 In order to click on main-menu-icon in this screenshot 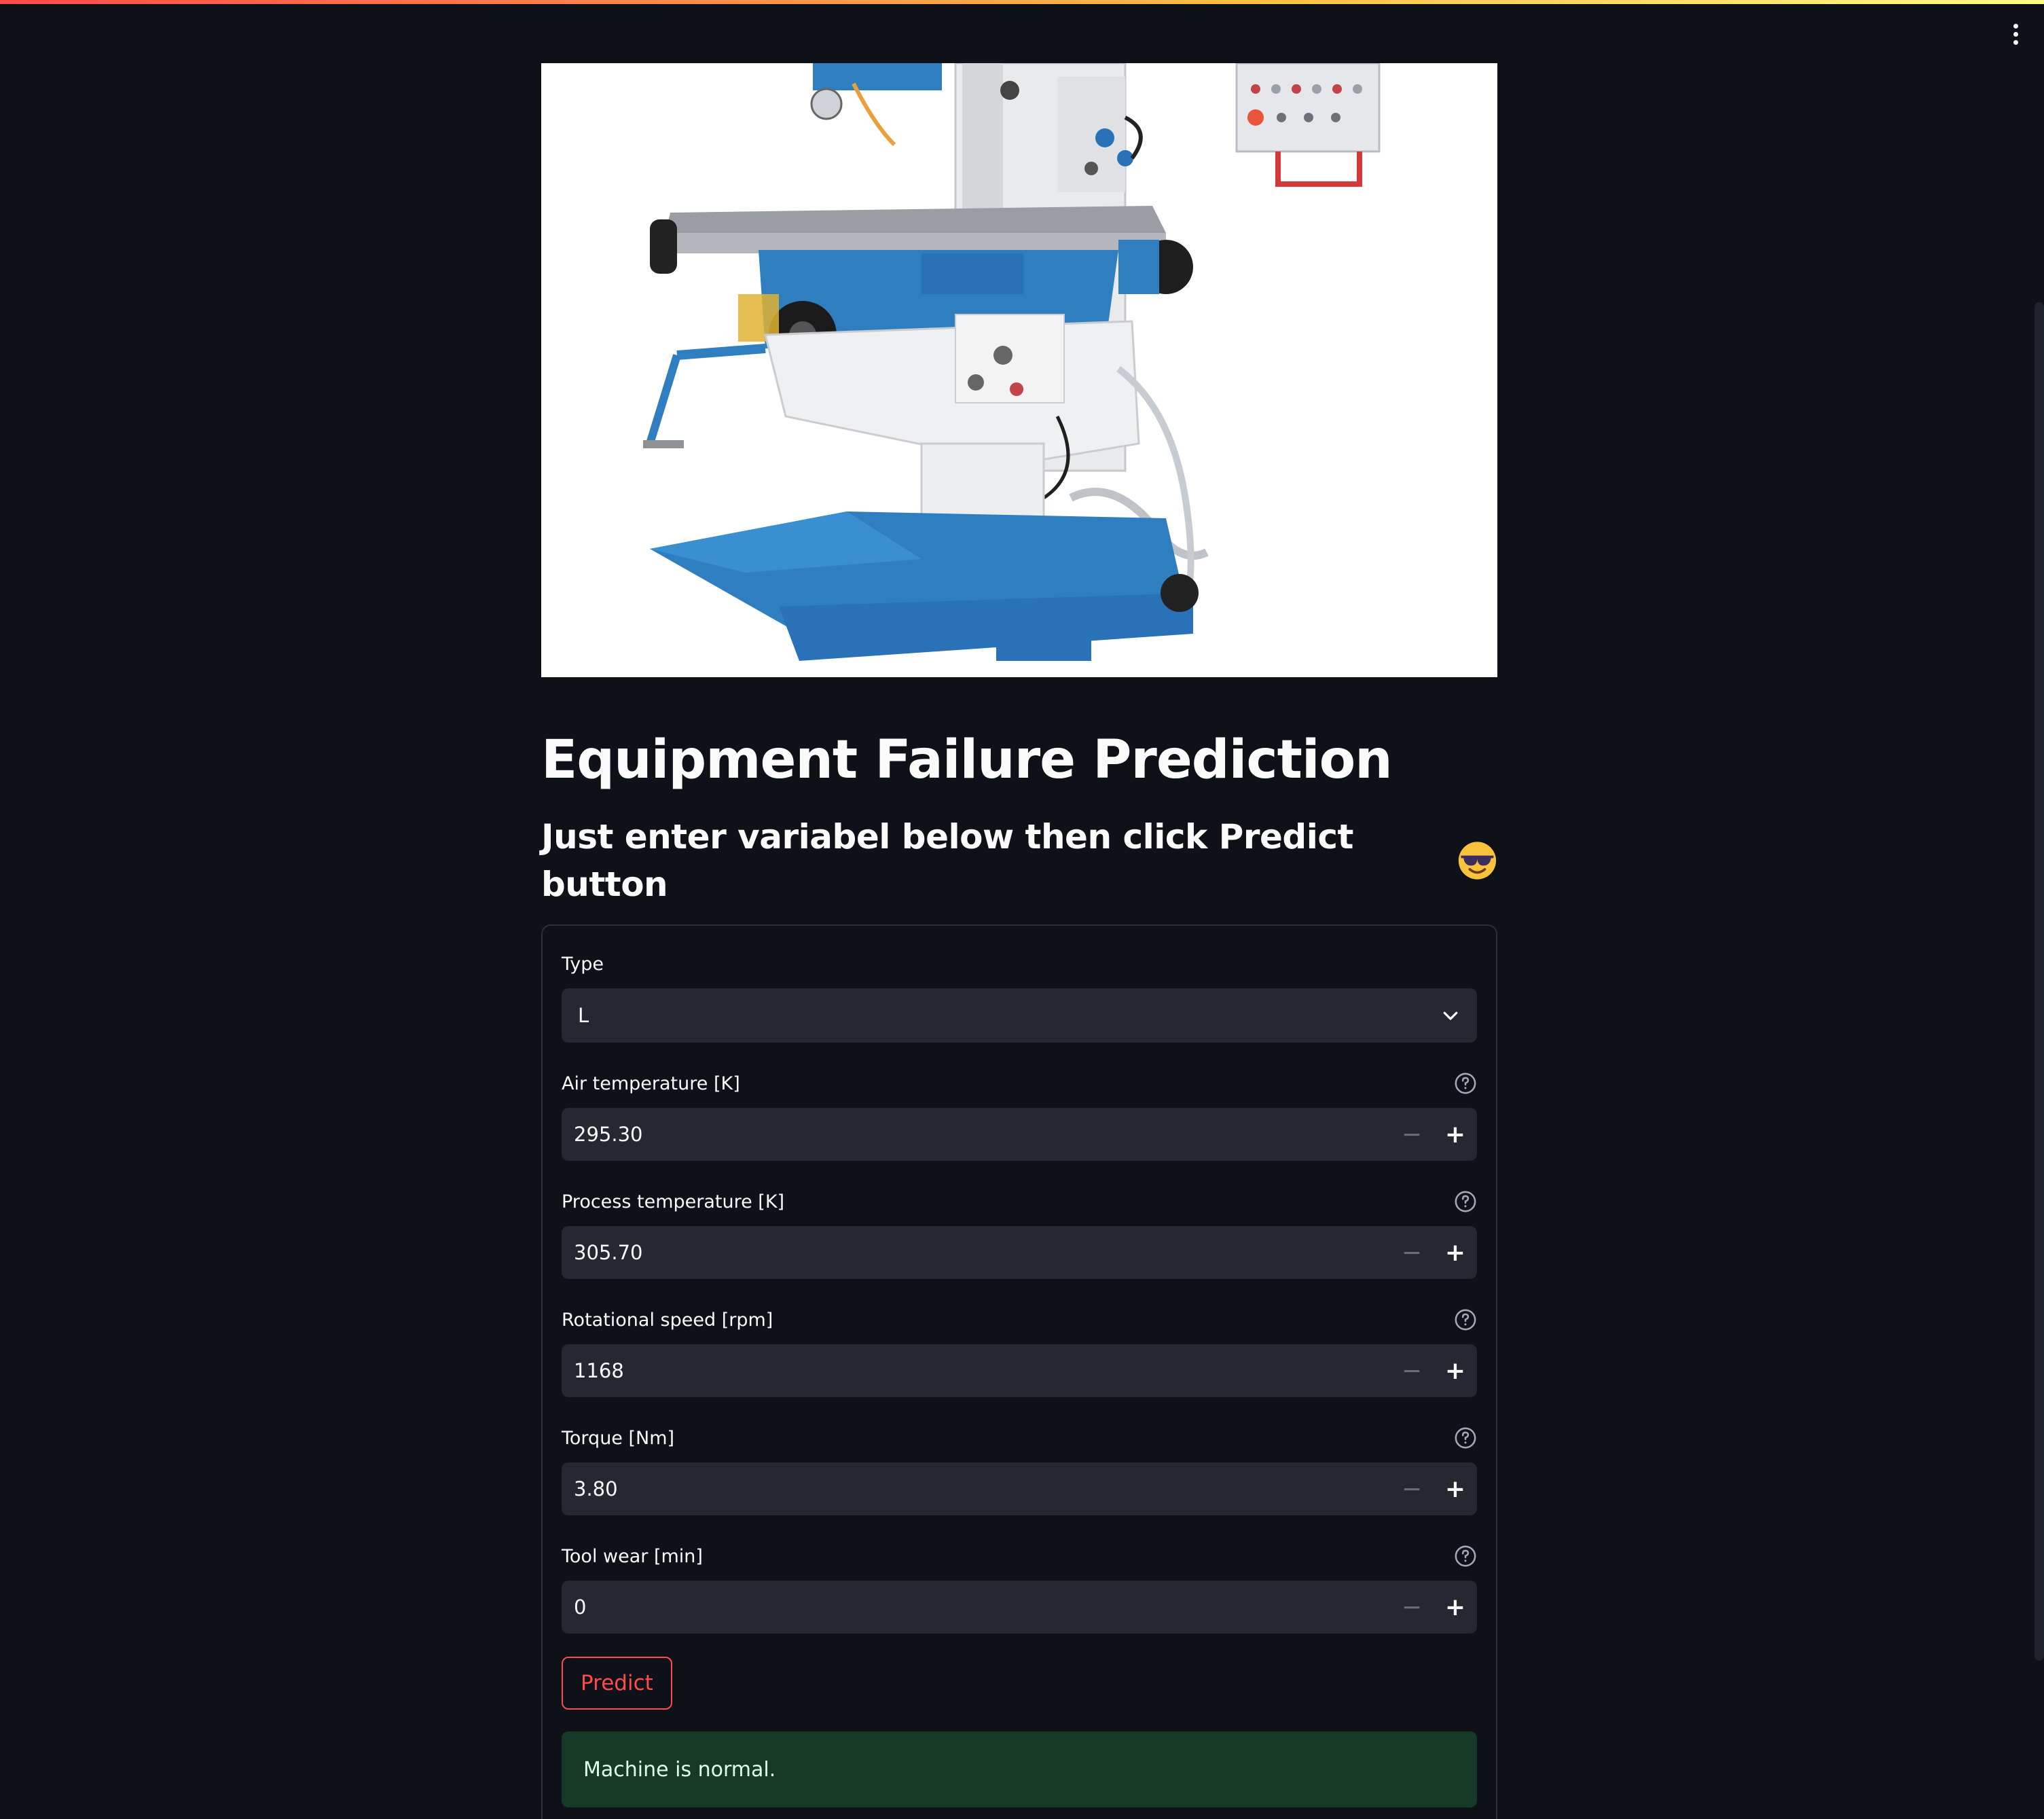, I will do `click(2015, 34)`.